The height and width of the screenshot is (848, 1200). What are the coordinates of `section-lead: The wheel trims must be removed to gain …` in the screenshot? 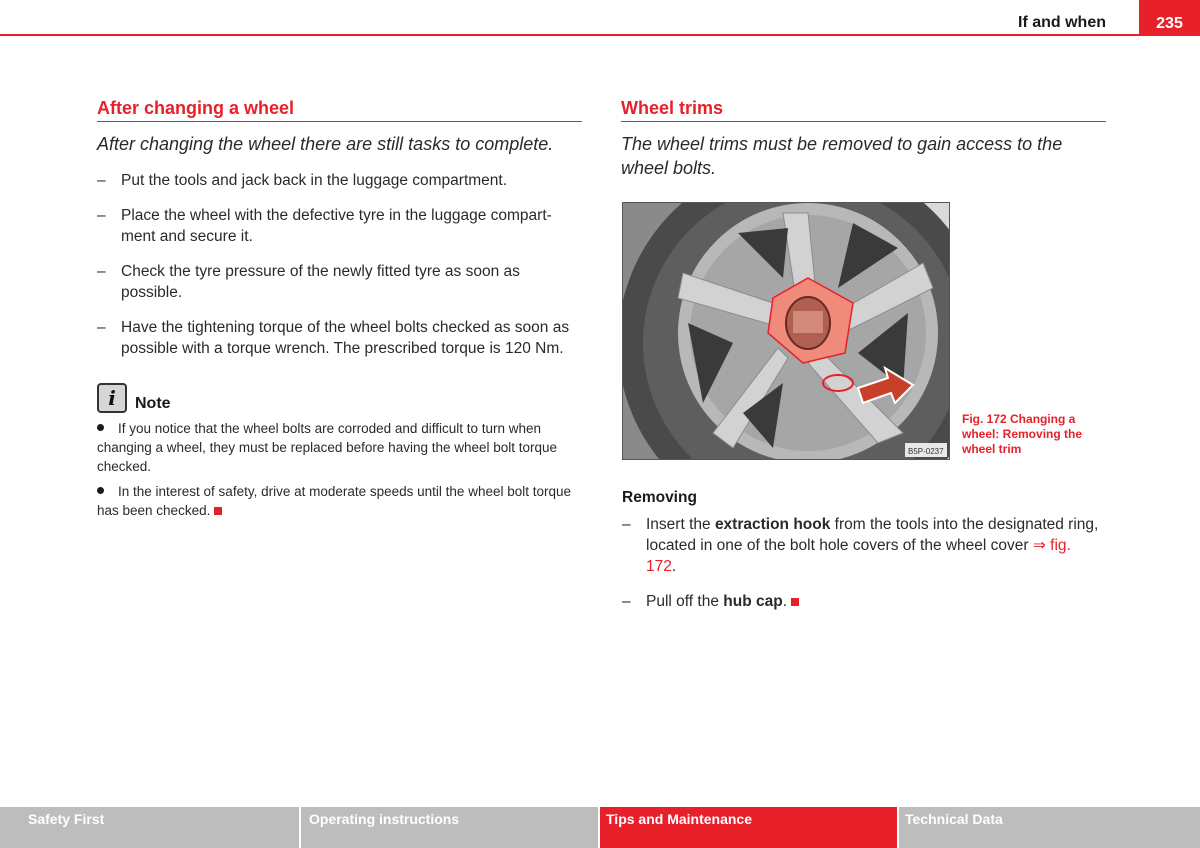 It's located at (842, 156).